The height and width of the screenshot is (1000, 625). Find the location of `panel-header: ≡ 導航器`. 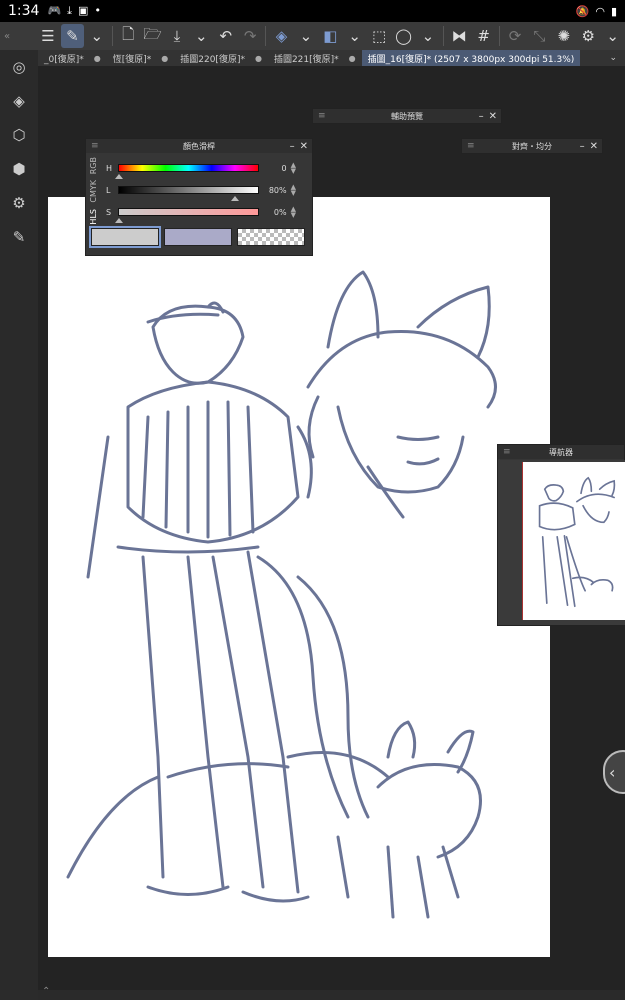

panel-header: ≡ 導航器 is located at coordinates (561, 452).